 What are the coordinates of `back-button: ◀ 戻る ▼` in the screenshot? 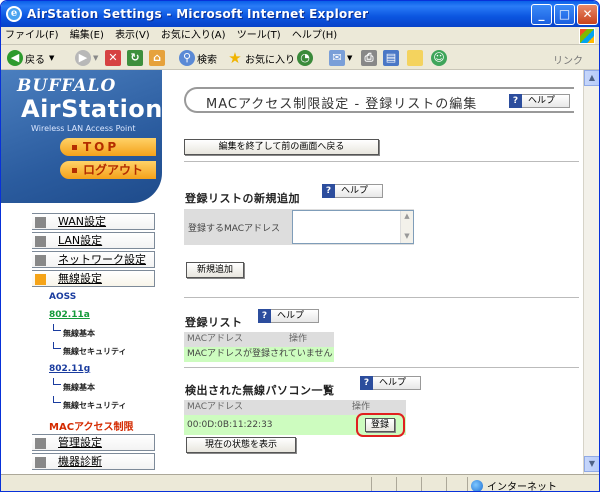 It's located at (30, 58).